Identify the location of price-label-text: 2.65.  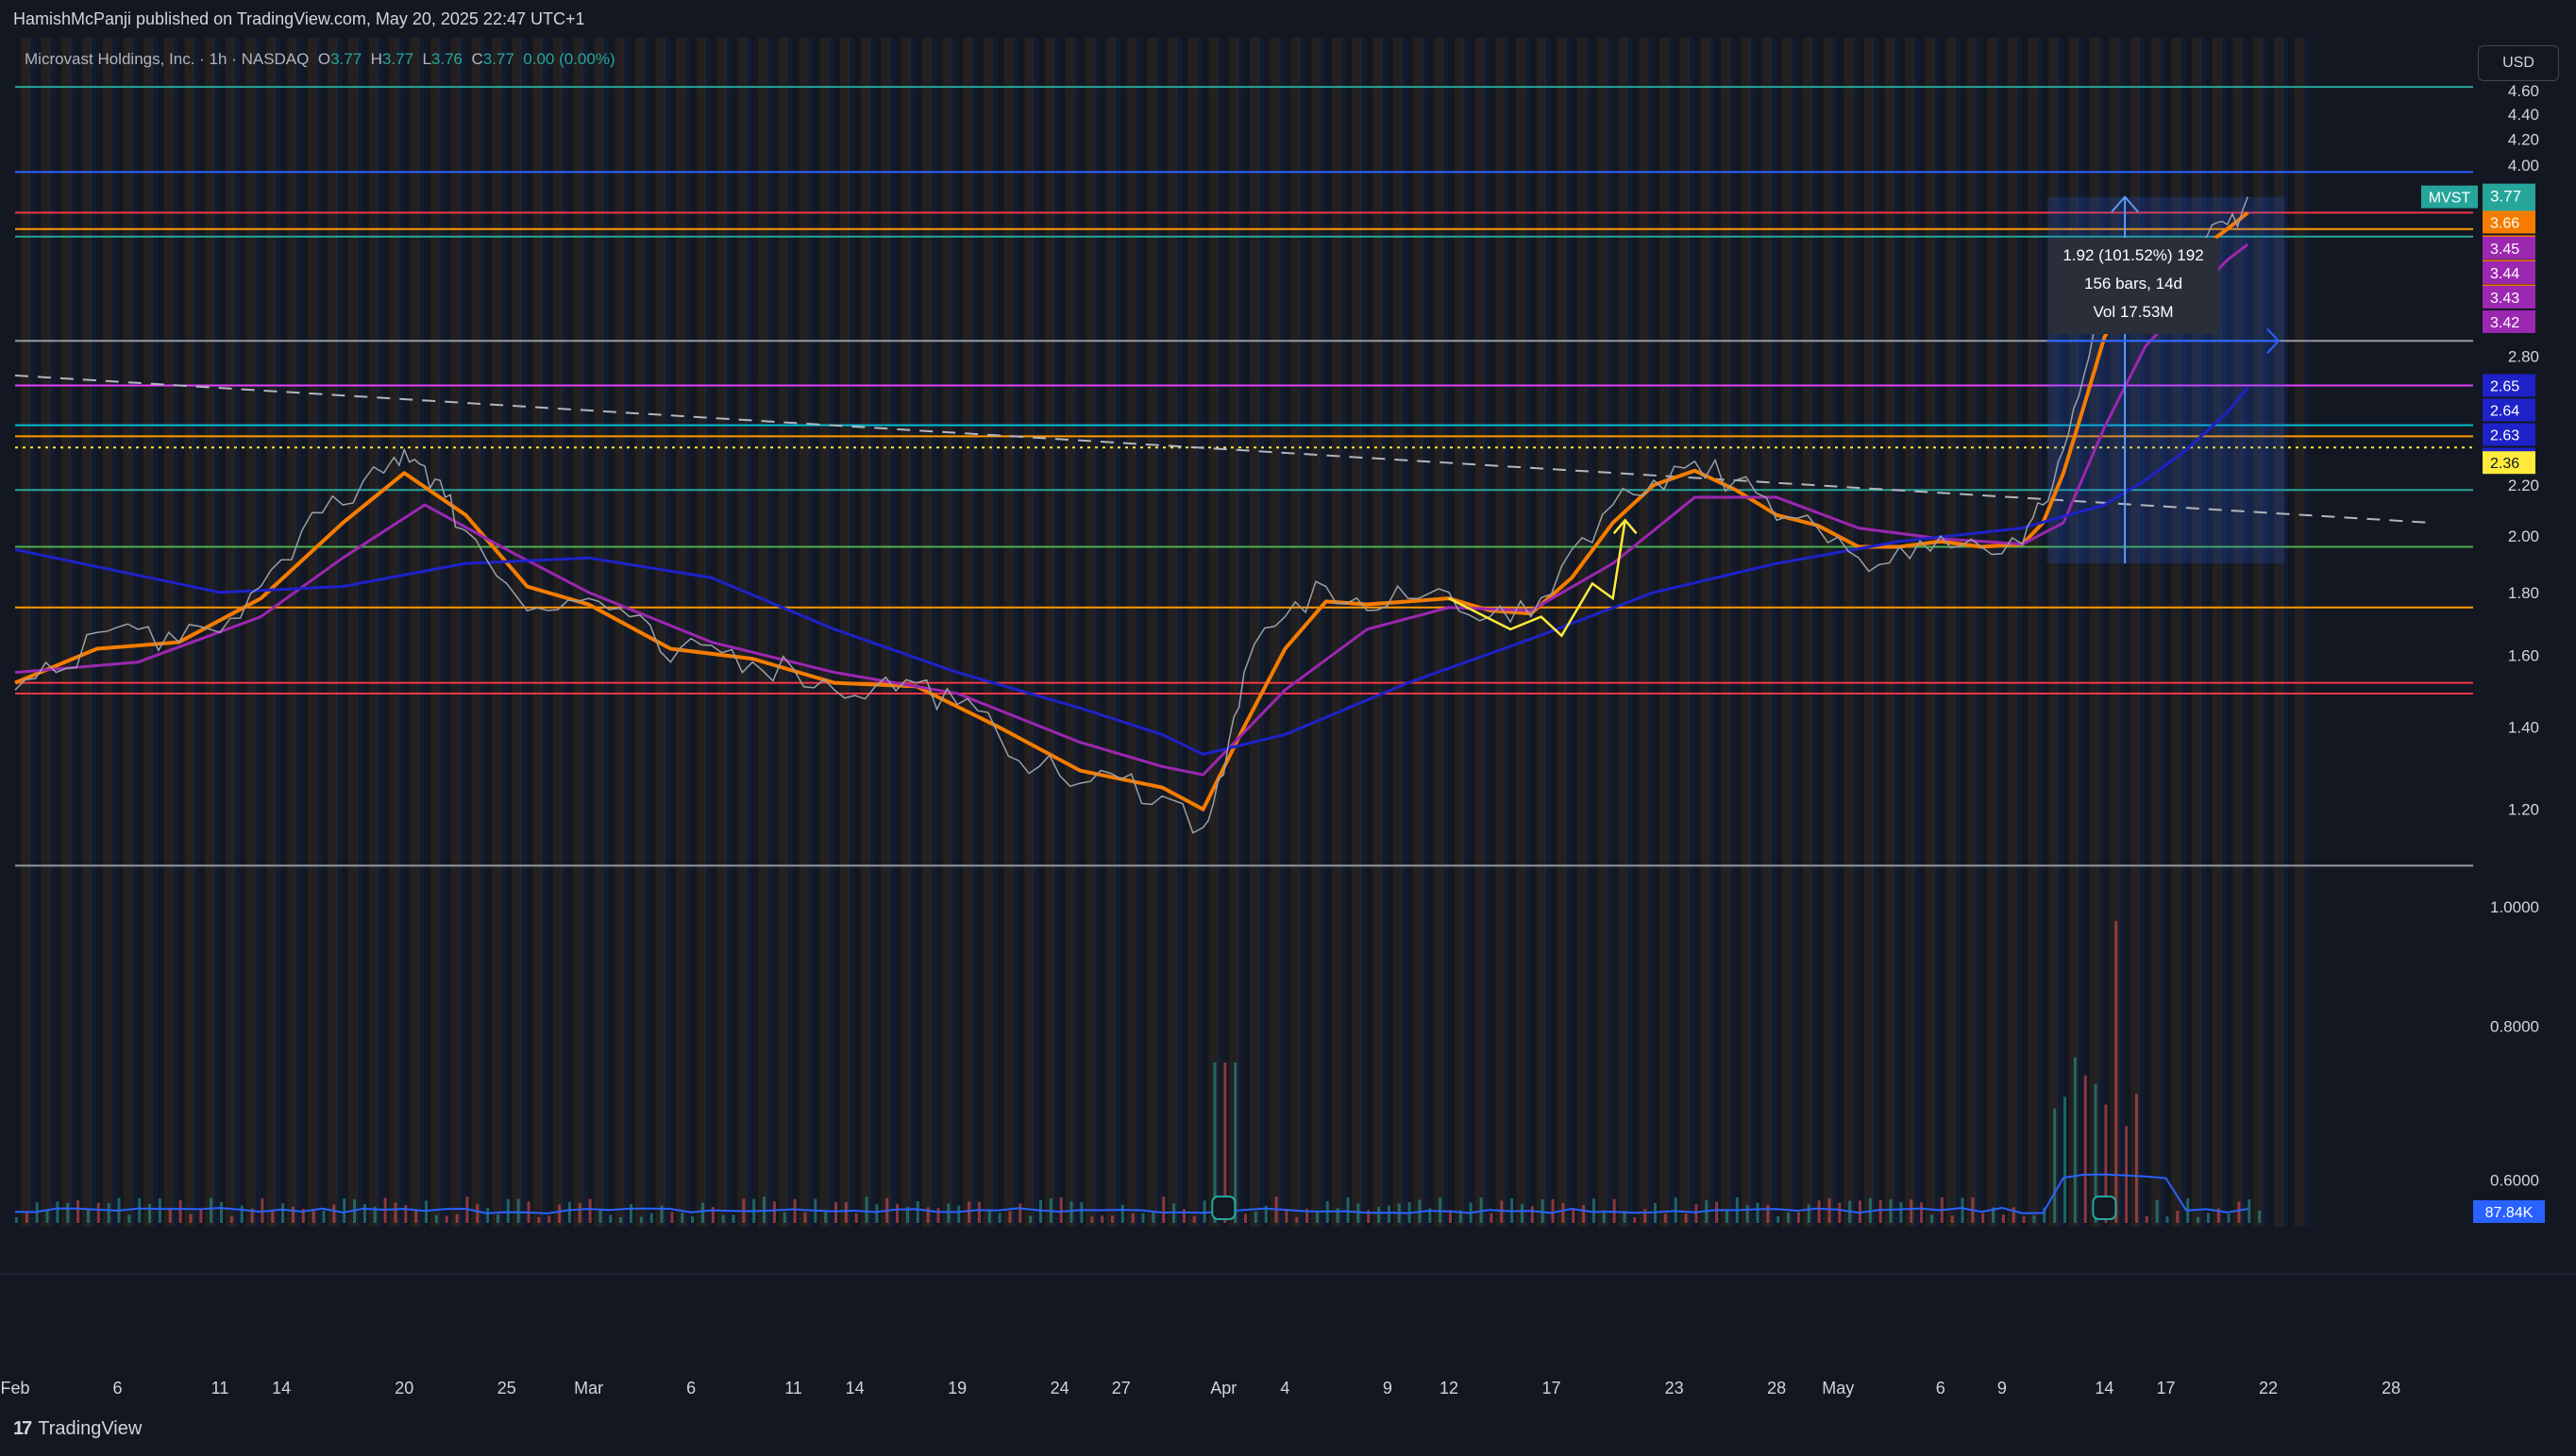
(2504, 387).